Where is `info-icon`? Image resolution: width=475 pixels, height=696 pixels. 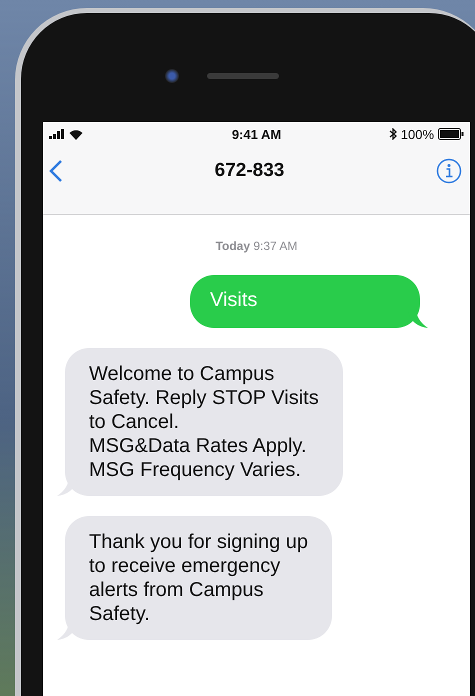
info-icon is located at coordinates (449, 171).